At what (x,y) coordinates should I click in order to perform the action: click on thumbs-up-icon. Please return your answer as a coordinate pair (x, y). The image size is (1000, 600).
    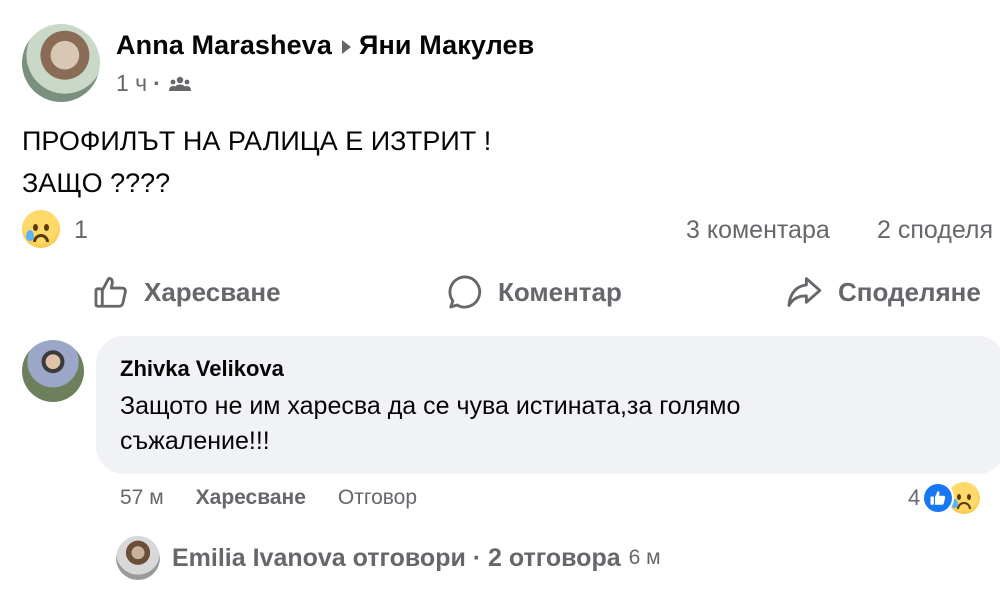
    Looking at the image, I should click on (110, 292).